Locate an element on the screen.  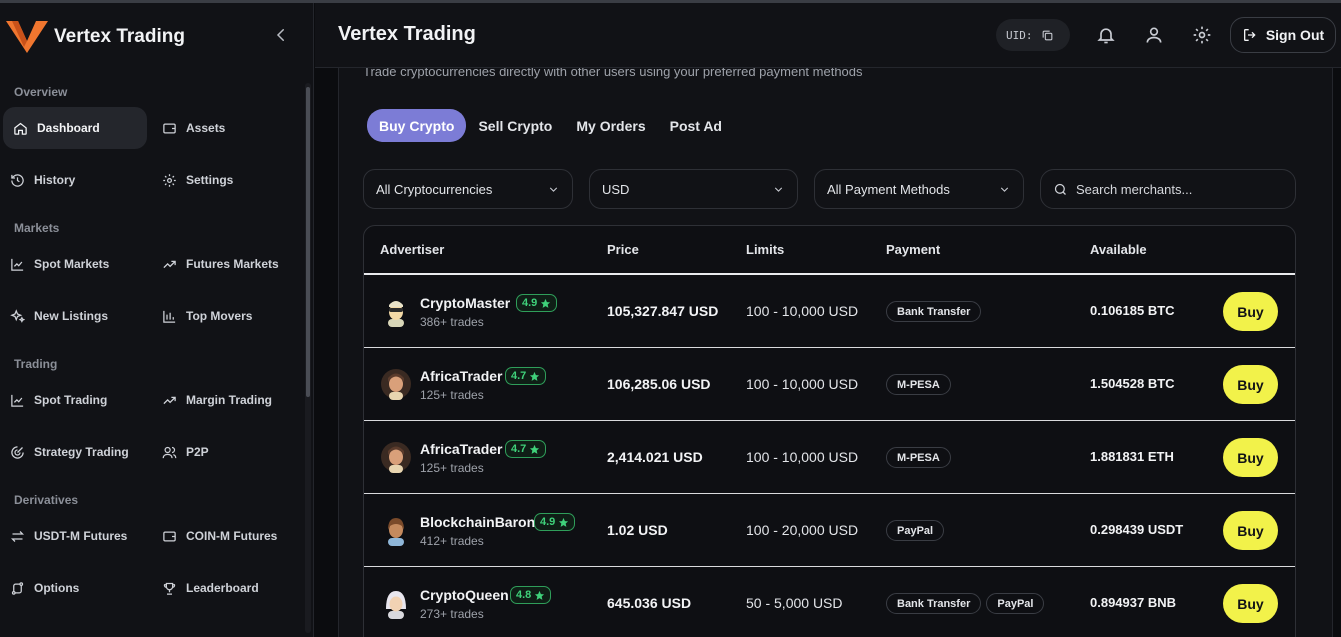
advertiser-name: CryptoQueen is located at coordinates (464, 595).